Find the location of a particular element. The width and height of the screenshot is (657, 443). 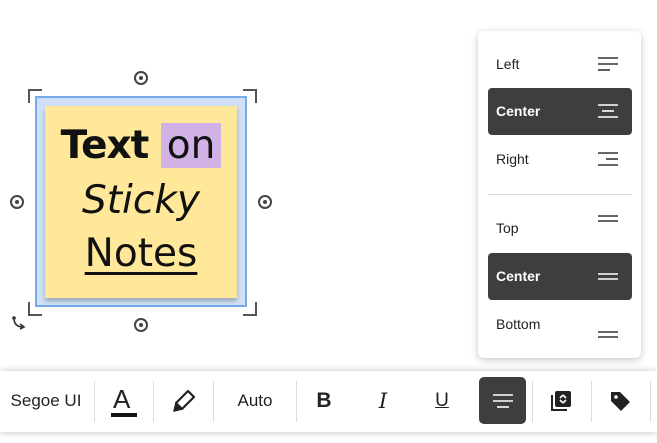

font-color-letter: A is located at coordinates (122, 399).